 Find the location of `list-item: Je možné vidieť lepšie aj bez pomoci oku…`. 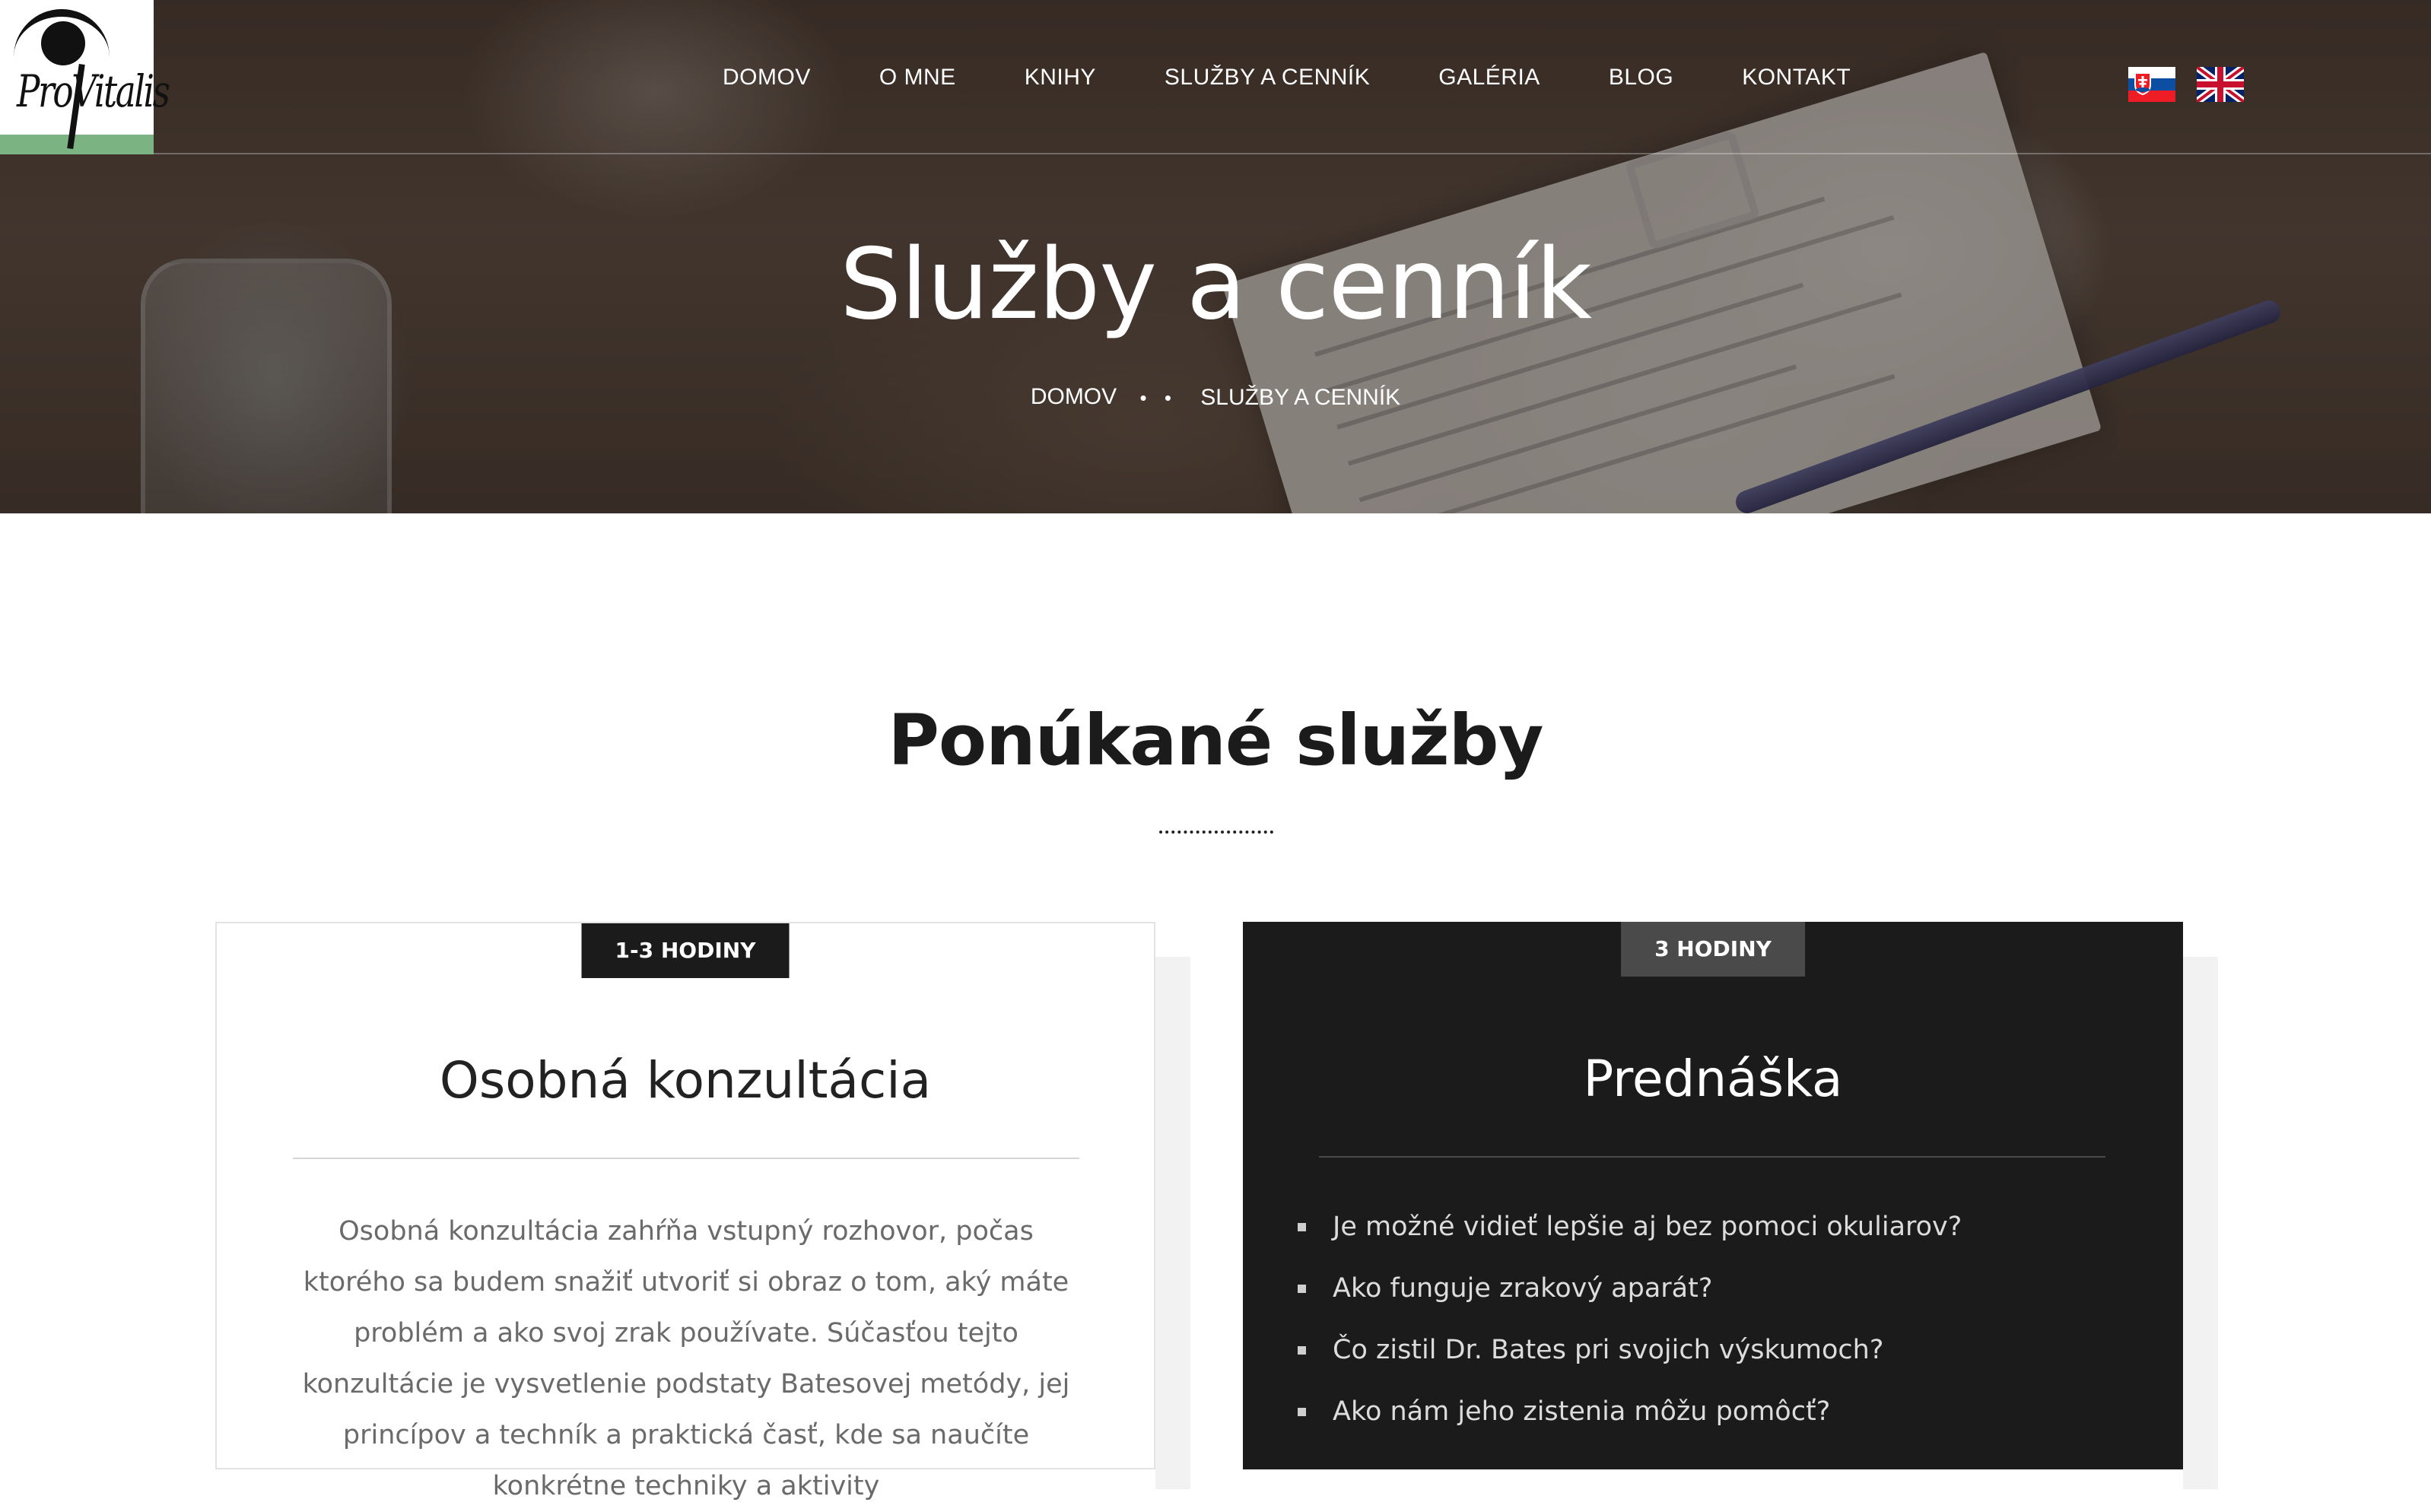

list-item: Je možné vidieť lepšie aj bez pomoci oku… is located at coordinates (1627, 1232).